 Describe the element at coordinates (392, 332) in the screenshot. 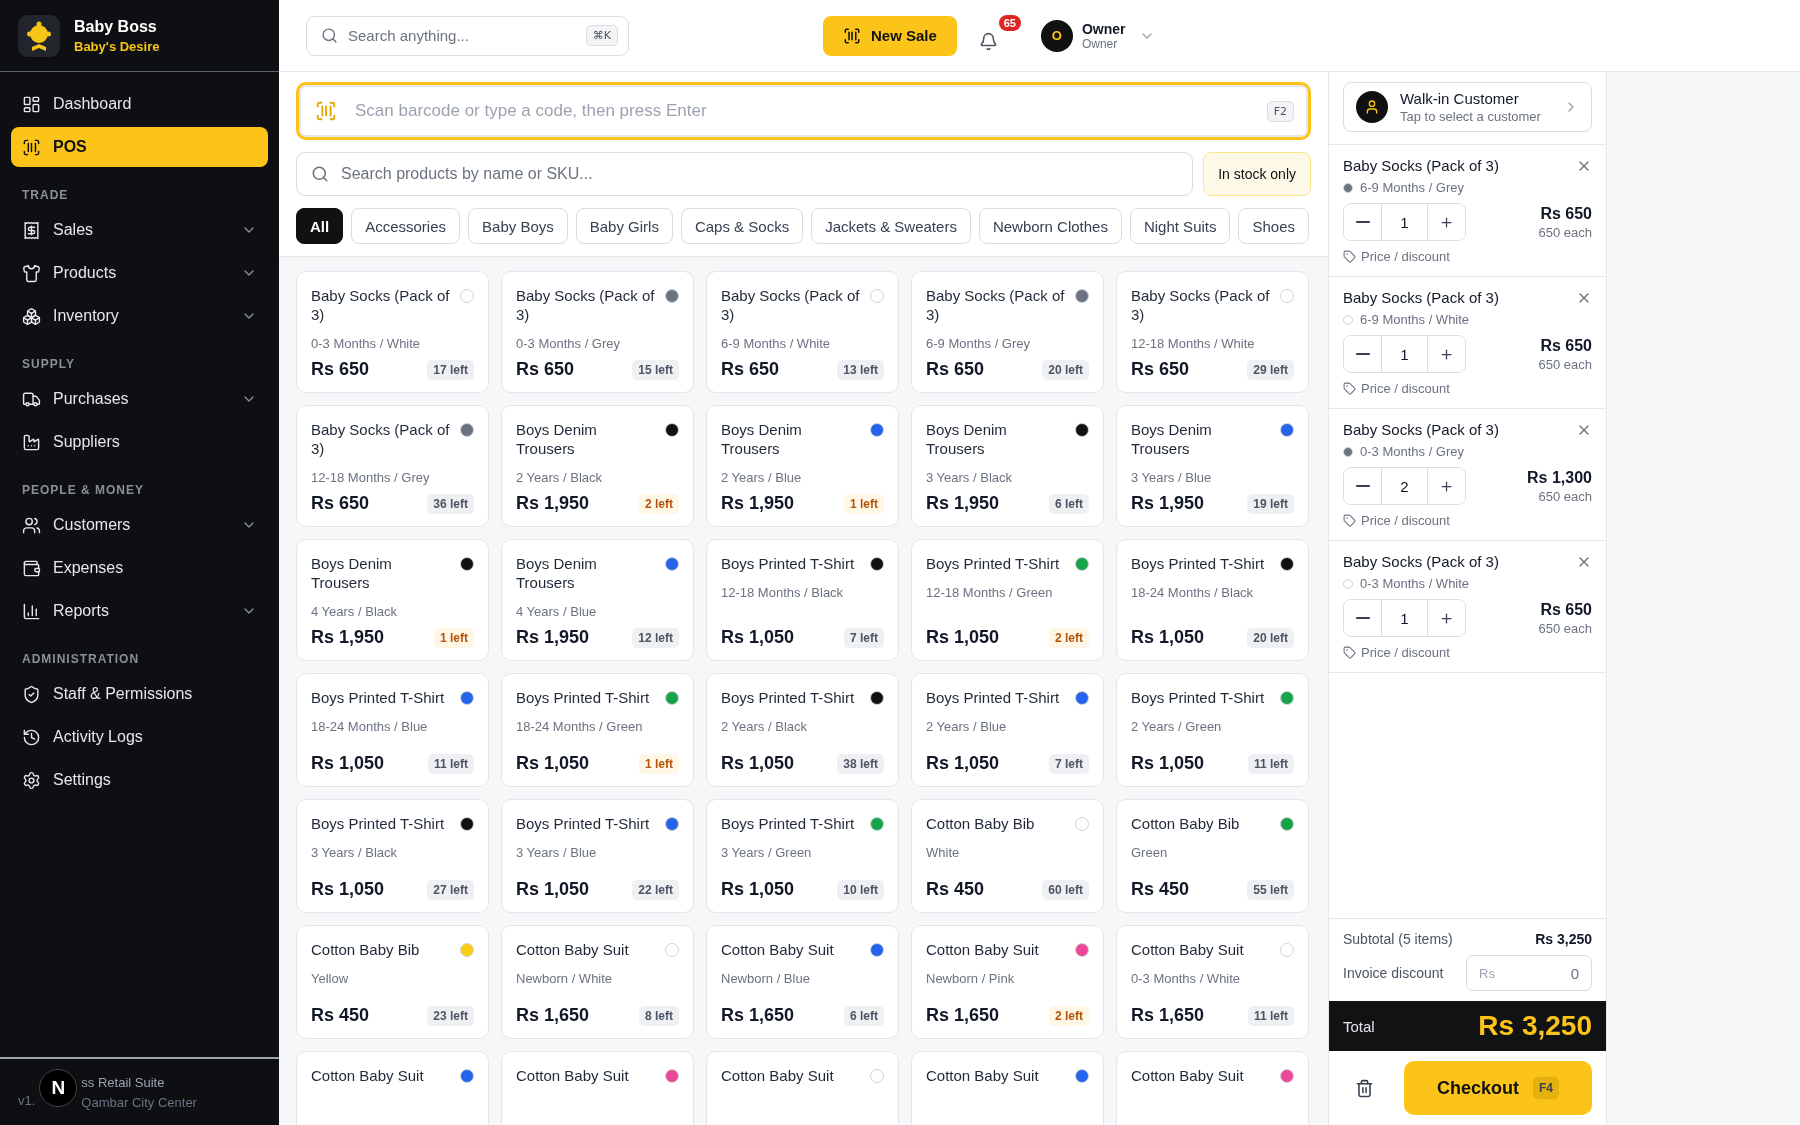

I see `product-card: Baby Socks (Pack of 3) 0-3 Months / White Rs 650 17 left` at that location.